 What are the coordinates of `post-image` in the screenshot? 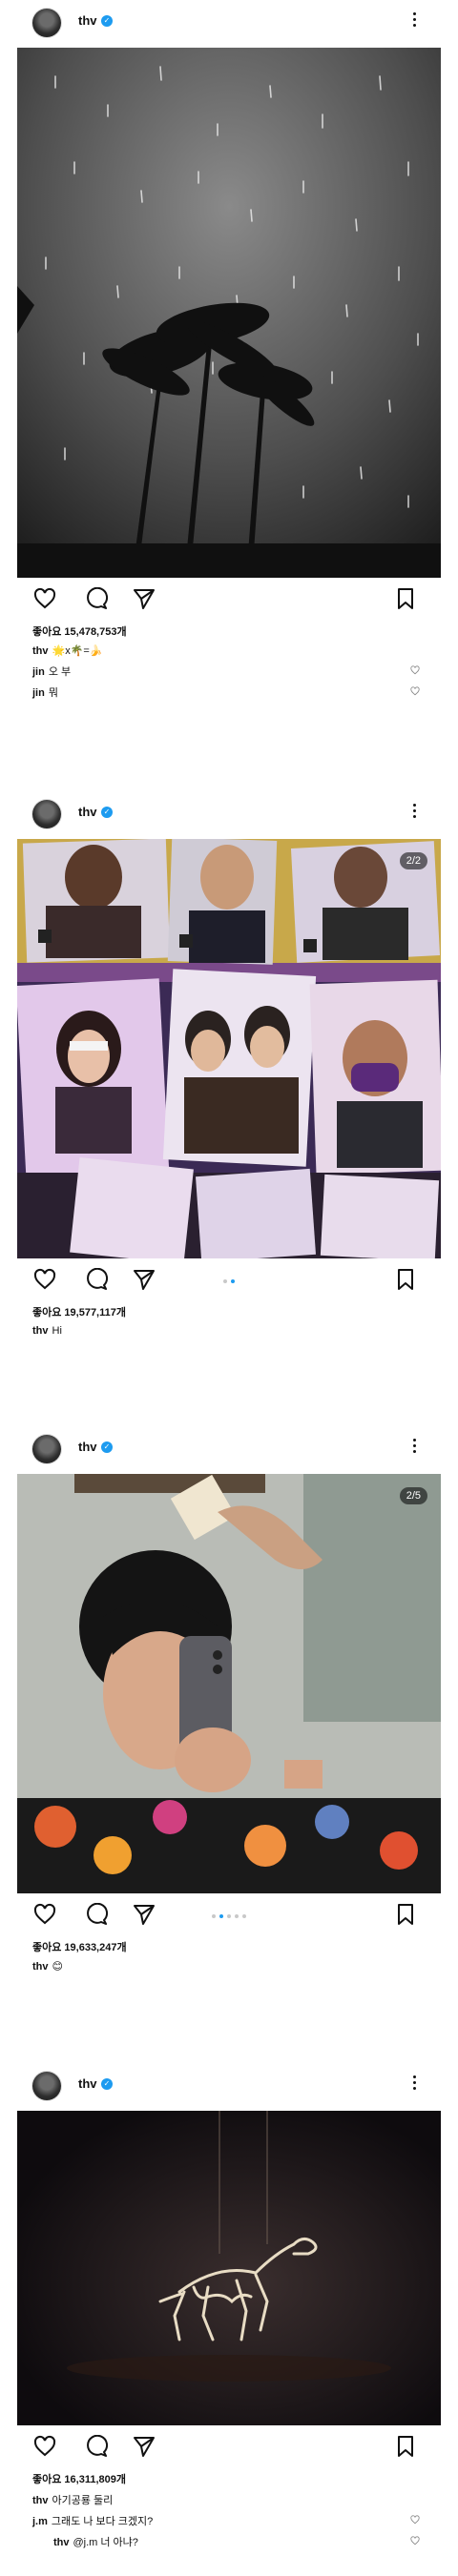 It's located at (229, 2268).